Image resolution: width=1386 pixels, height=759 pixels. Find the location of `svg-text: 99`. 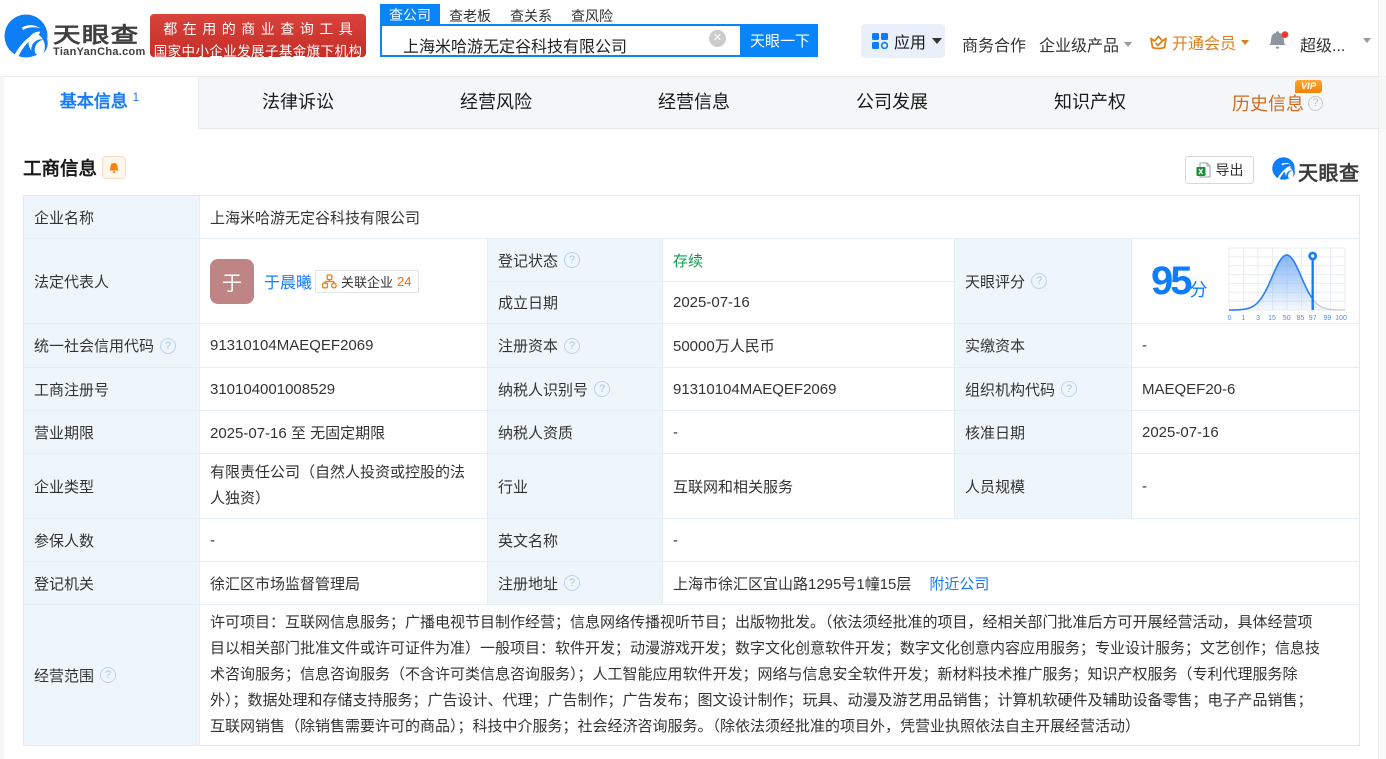

svg-text: 99 is located at coordinates (1328, 318).